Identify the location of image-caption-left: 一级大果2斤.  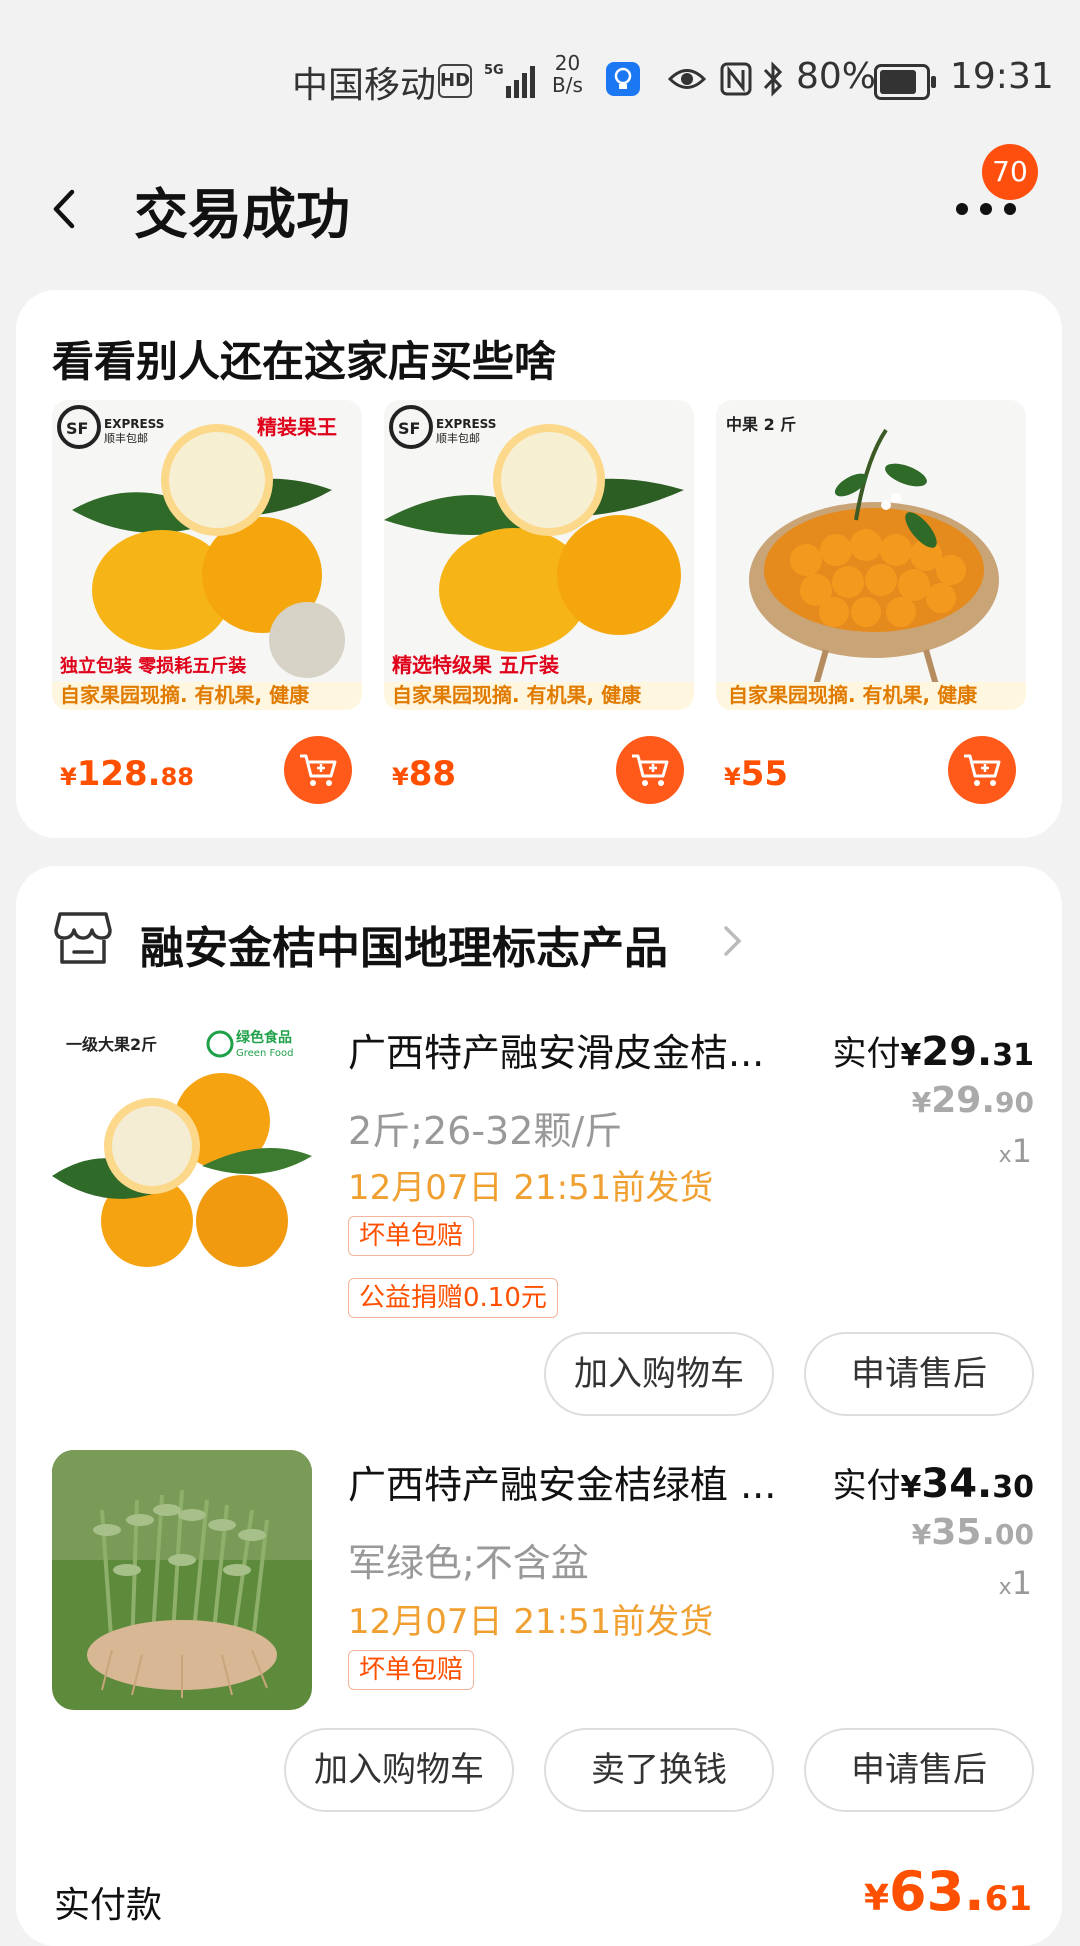
(111, 1044).